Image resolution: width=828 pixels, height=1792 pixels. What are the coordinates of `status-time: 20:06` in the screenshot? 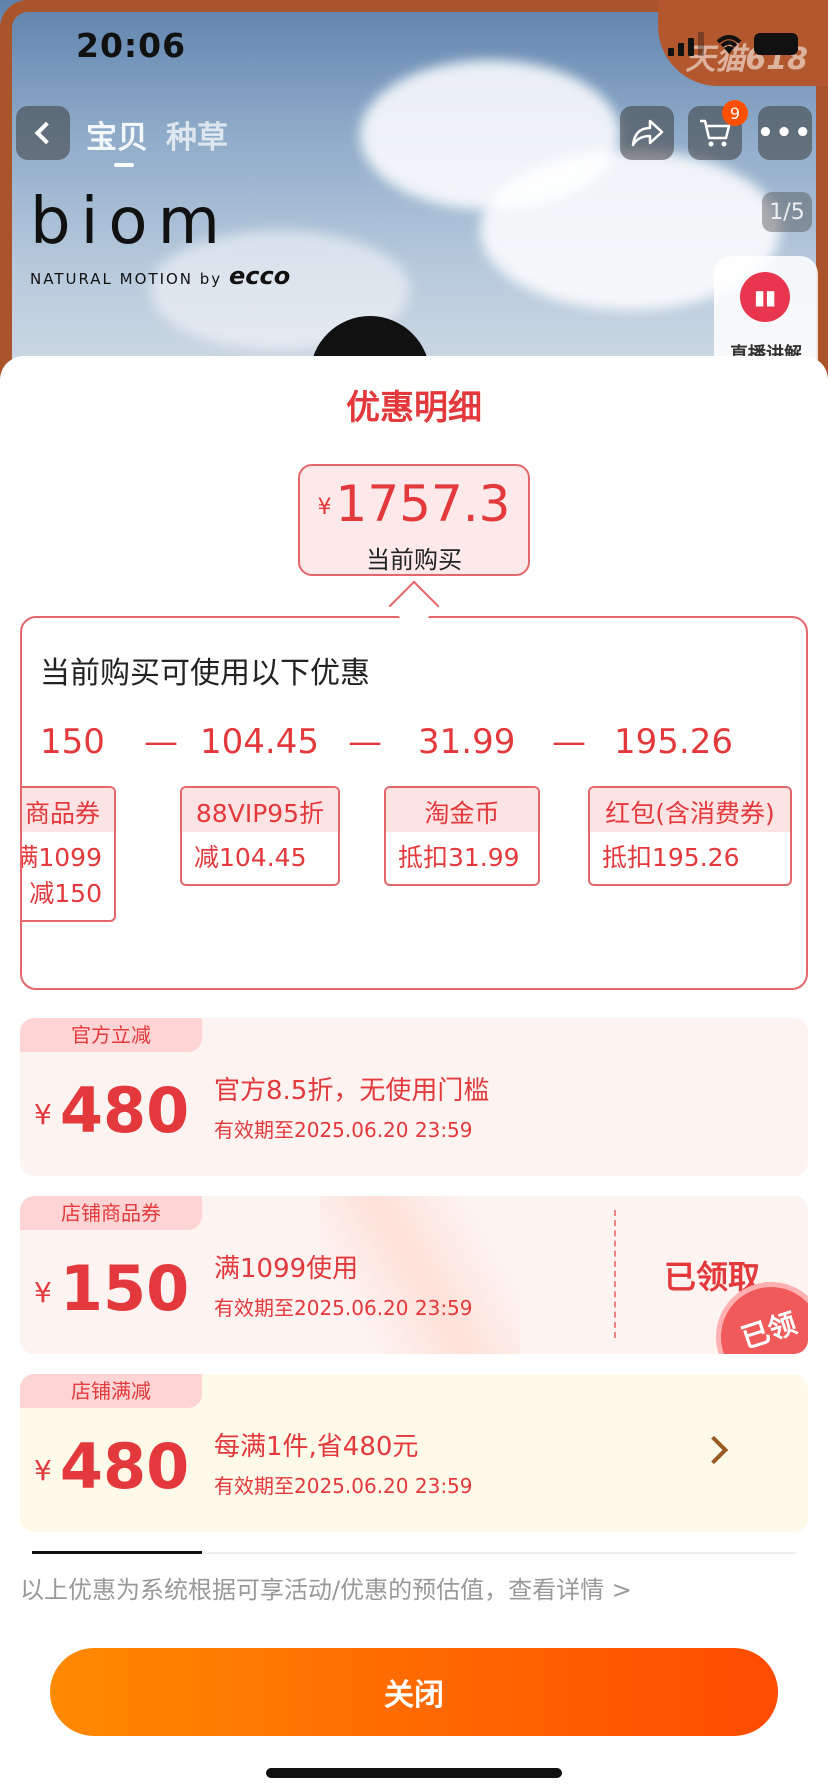 It's located at (131, 45).